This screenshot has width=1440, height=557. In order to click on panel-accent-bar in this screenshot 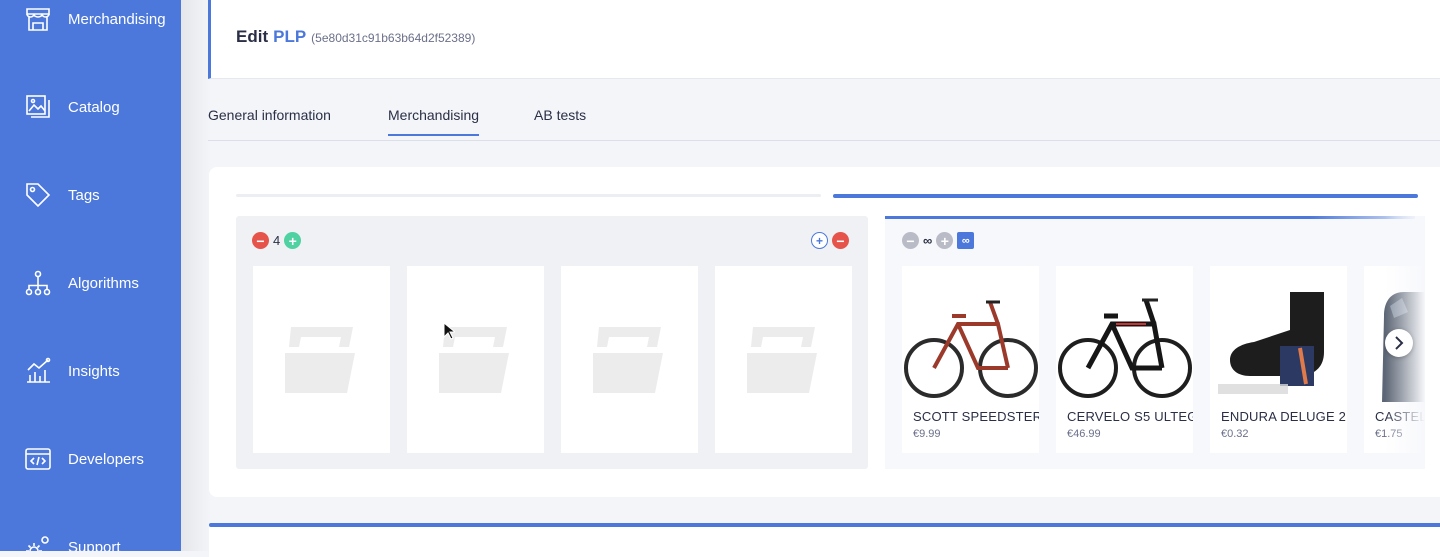, I will do `click(1150, 217)`.